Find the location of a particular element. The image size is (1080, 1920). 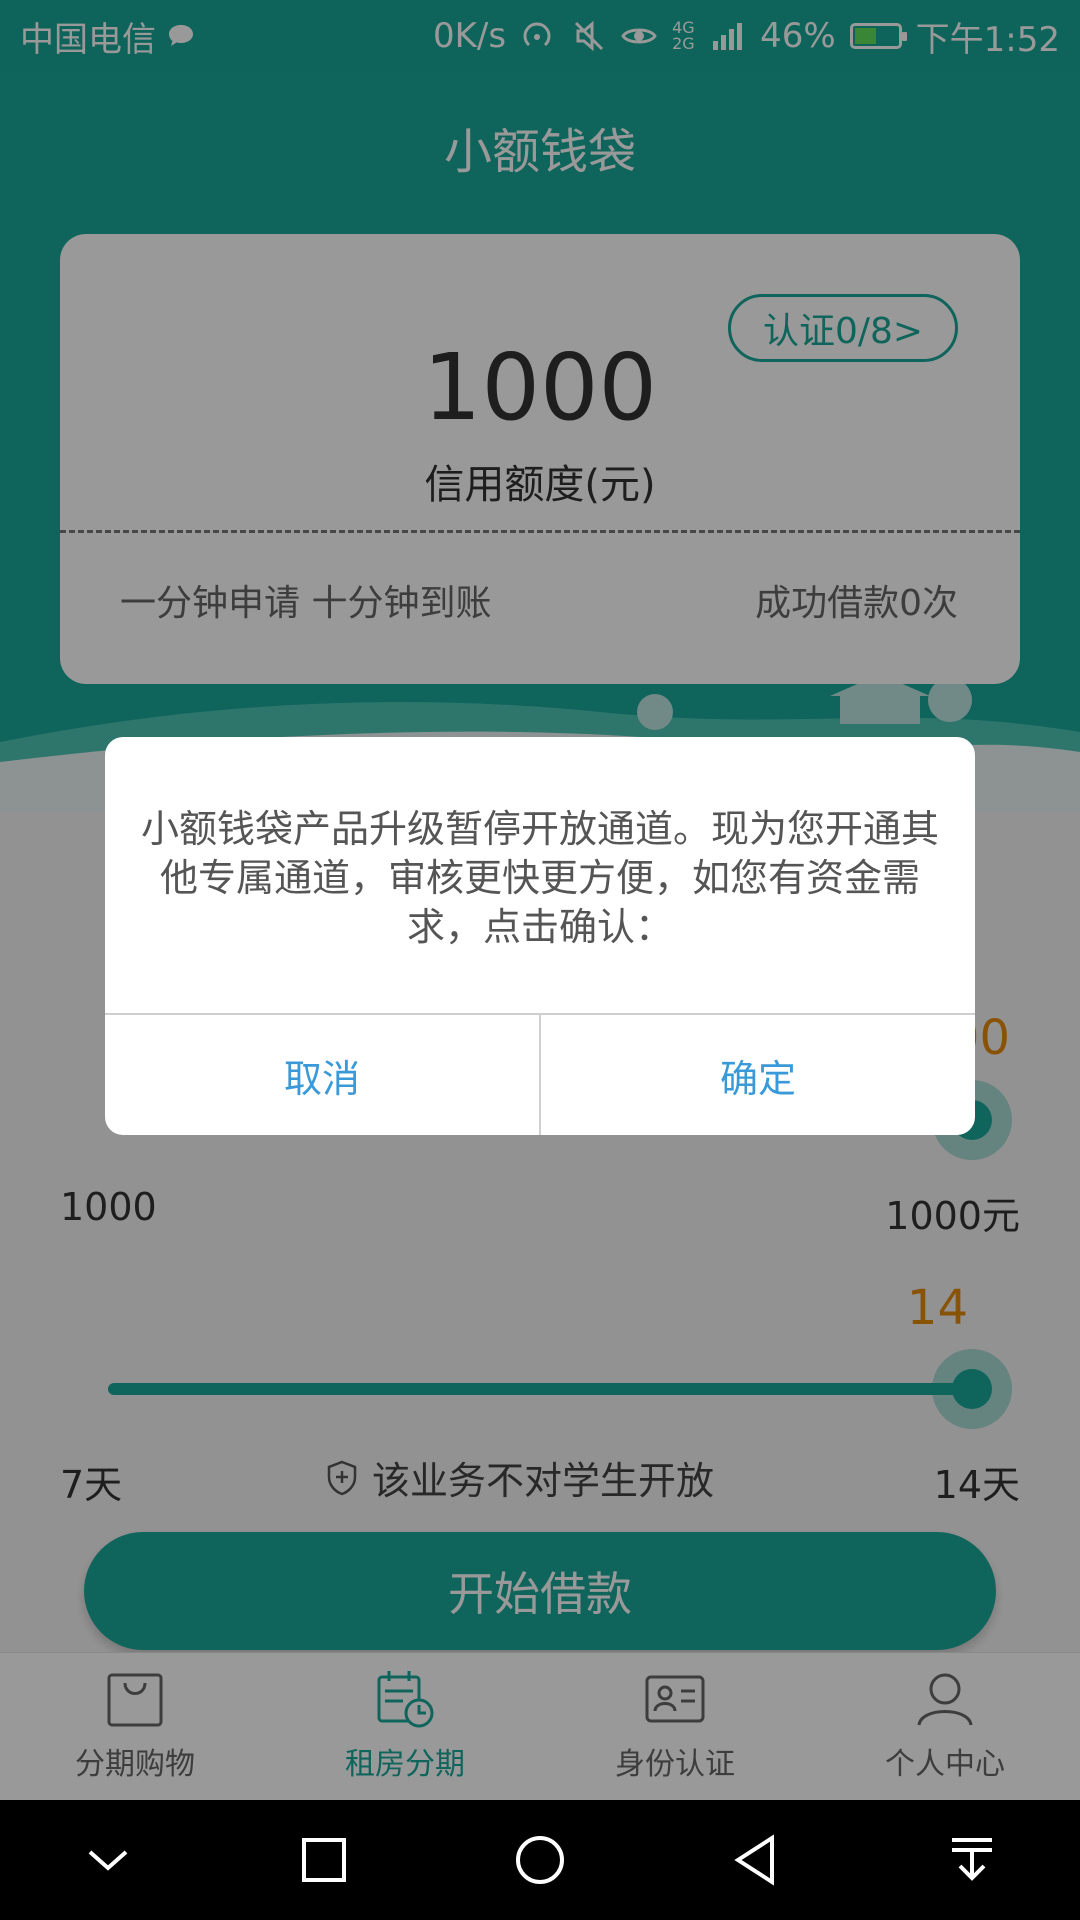

dialog-buttons: 取消 确定 is located at coordinates (540, 1075).